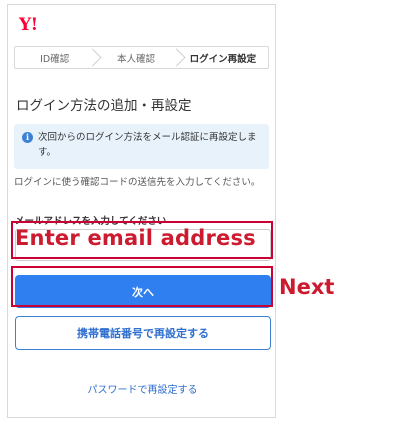 This screenshot has height=422, width=419. I want to click on description-text: ログインに使う確認コードの送信先を入力してください。, so click(137, 182).